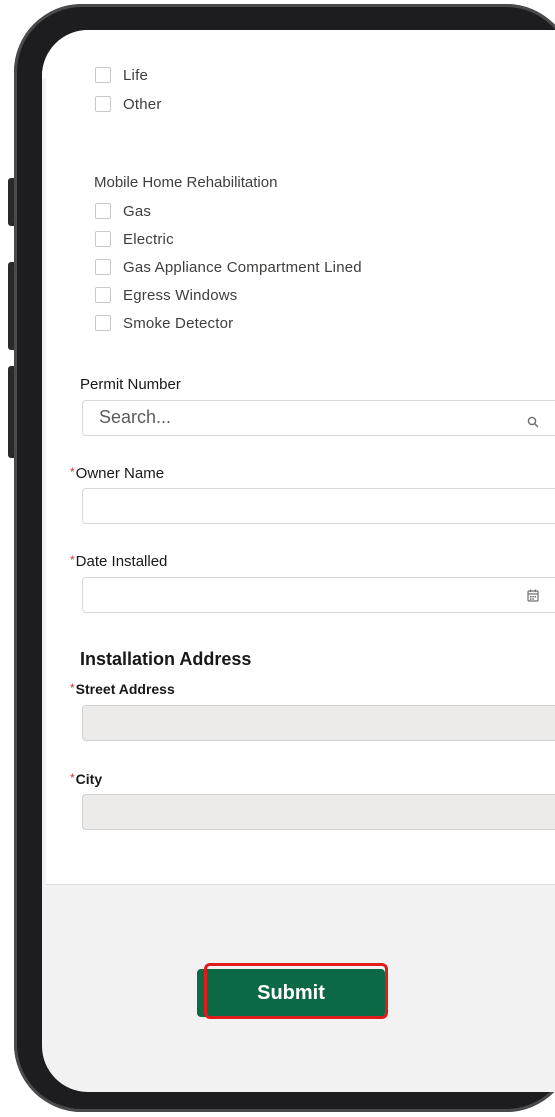 The height and width of the screenshot is (1117, 555). I want to click on checkbox-row-other: Other, so click(128, 104).